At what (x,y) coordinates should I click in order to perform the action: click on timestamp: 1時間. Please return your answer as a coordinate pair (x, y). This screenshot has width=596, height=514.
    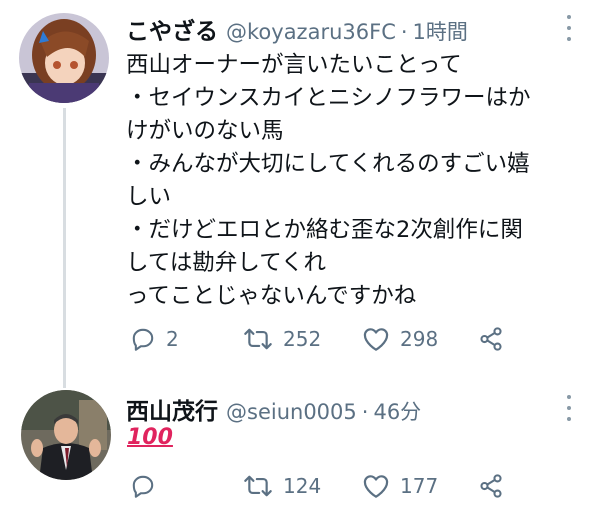
    Looking at the image, I should click on (440, 31).